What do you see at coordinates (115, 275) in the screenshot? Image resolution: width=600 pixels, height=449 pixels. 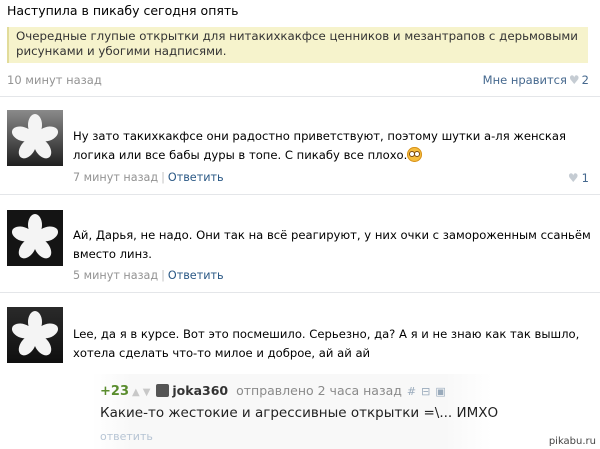 I see `comment-time: 5 минут назад` at bounding box center [115, 275].